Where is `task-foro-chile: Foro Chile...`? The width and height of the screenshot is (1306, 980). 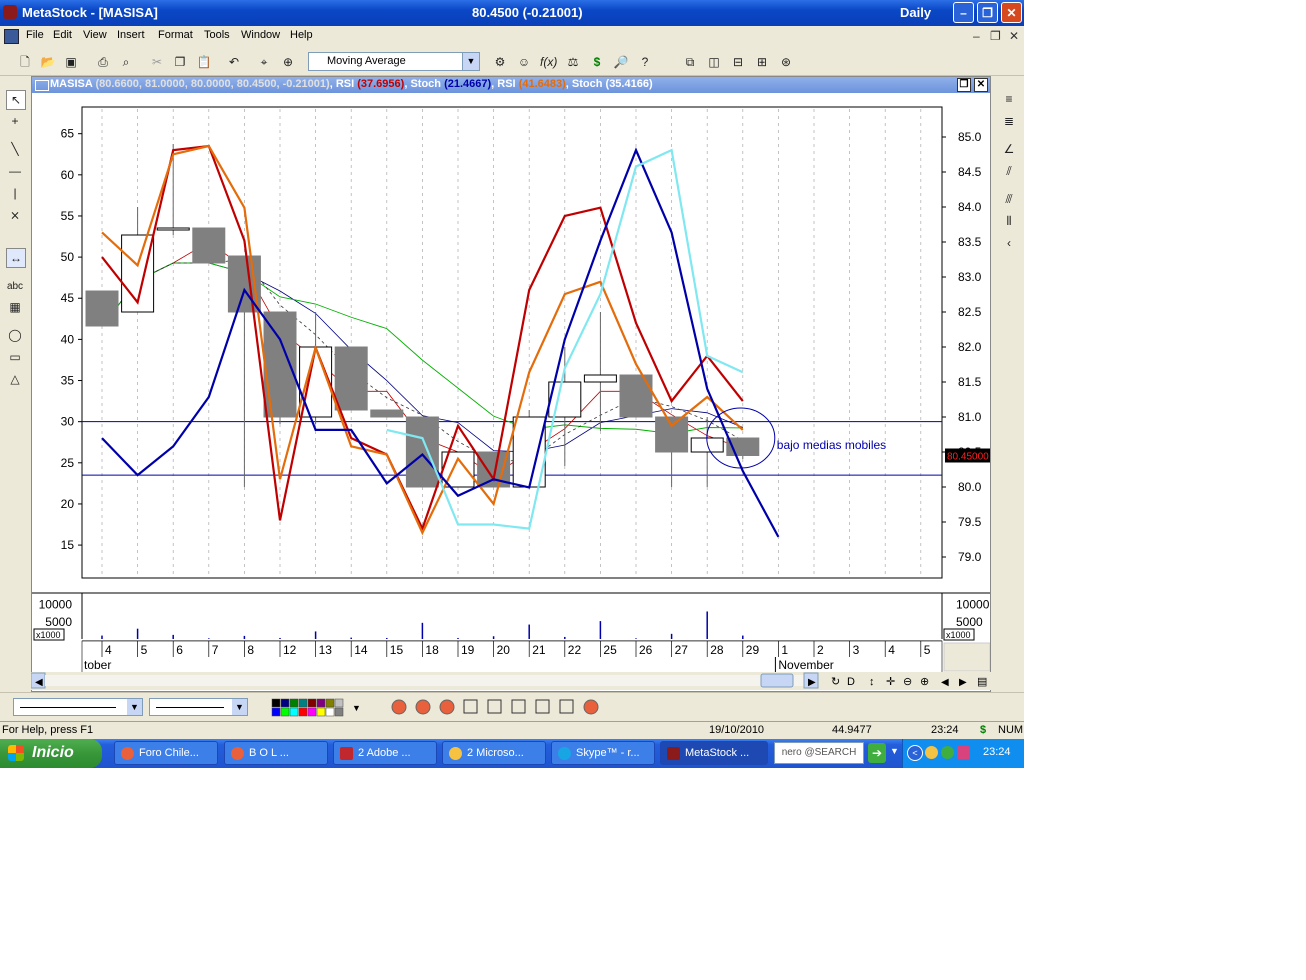
task-foro-chile: Foro Chile... is located at coordinates (166, 753).